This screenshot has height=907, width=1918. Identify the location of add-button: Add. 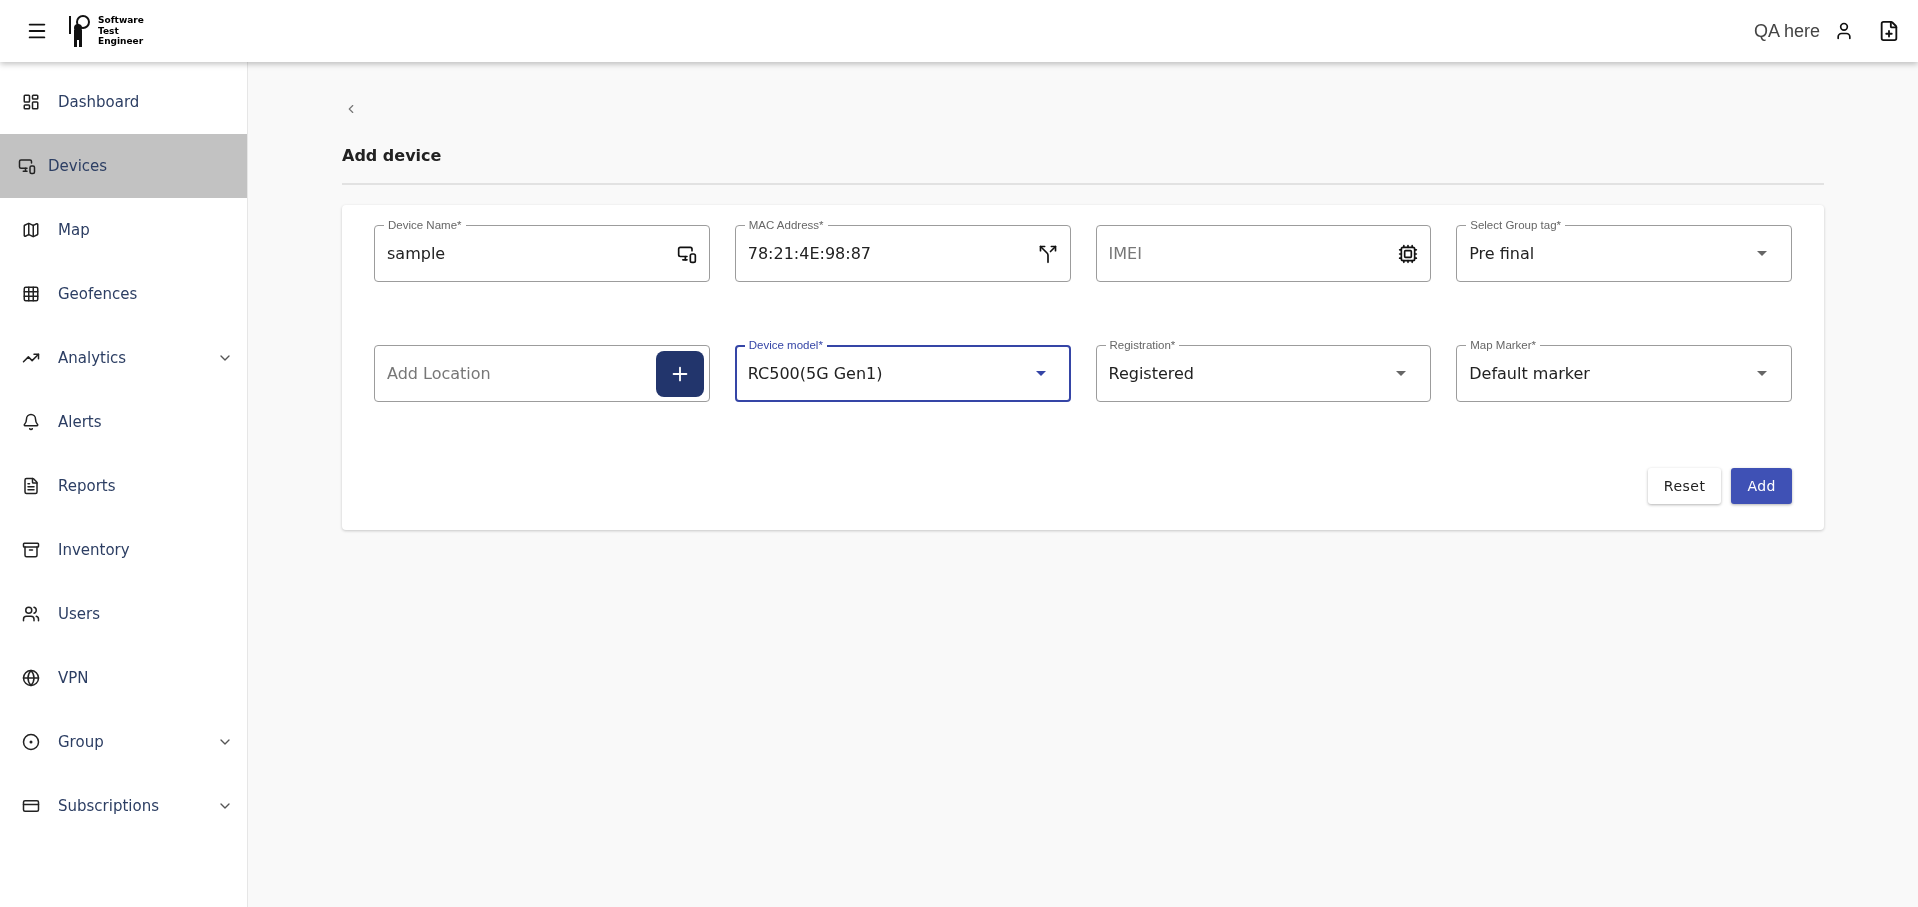
(1761, 486).